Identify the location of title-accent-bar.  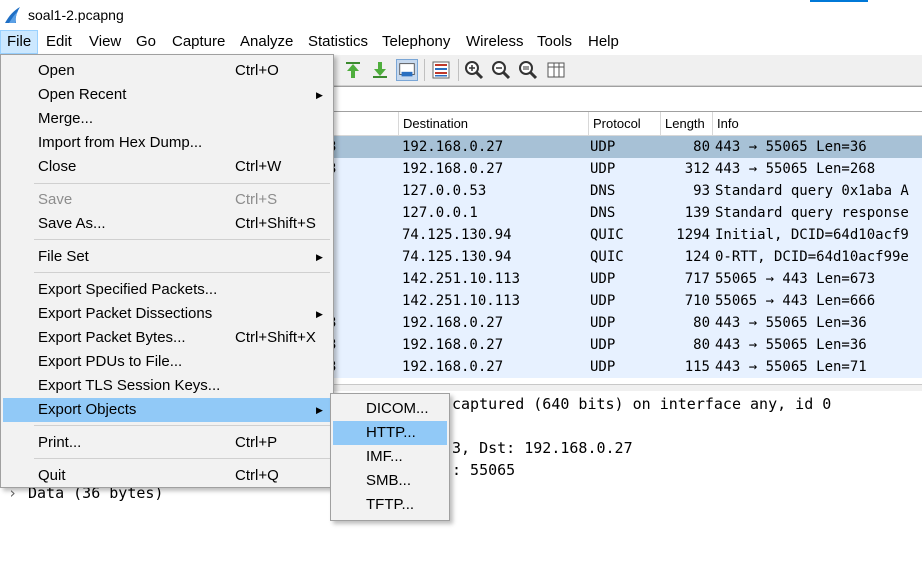
(839, 1).